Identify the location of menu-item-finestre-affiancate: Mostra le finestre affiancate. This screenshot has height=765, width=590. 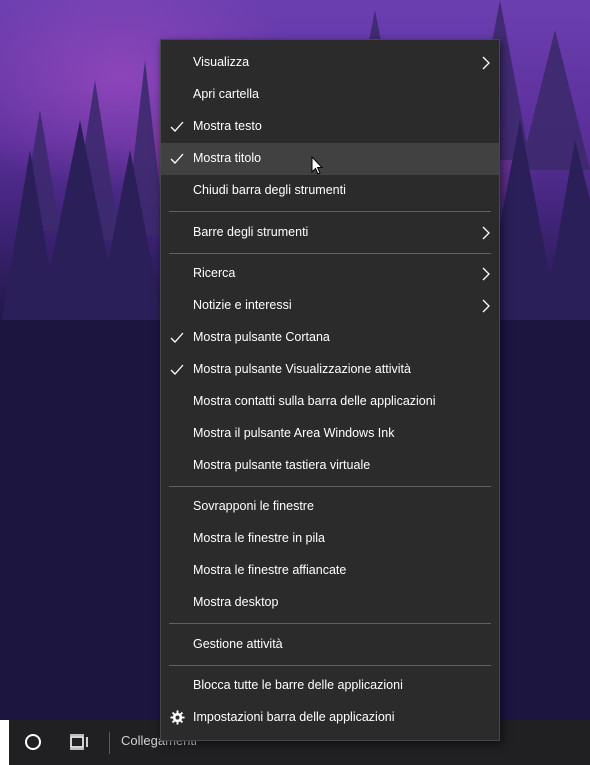
(330, 571).